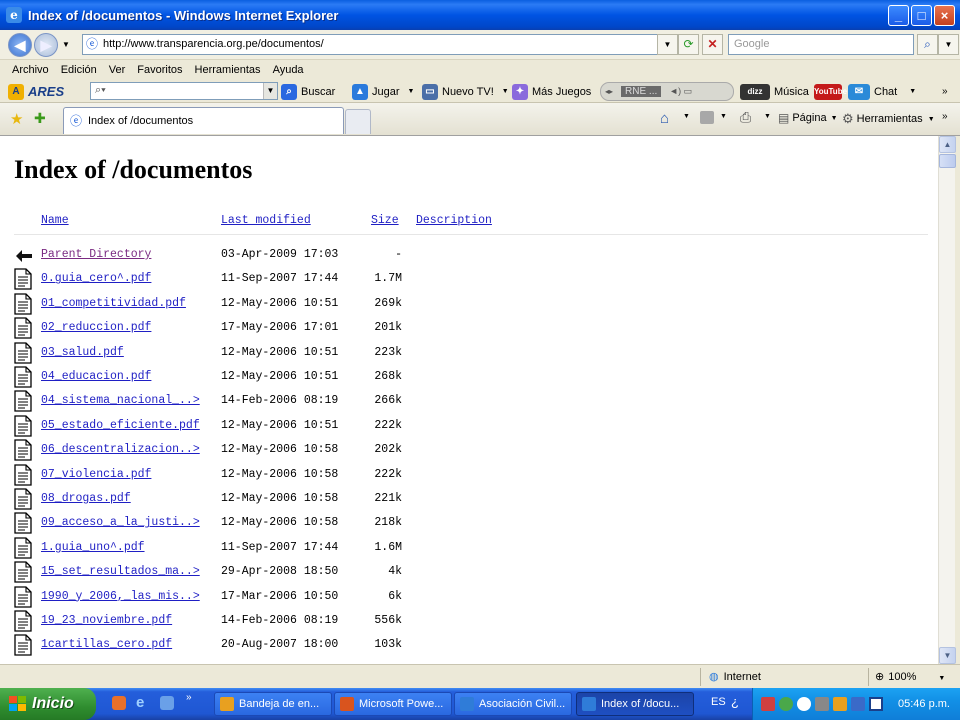 This screenshot has height=720, width=960. I want to click on column-header-size: Size, so click(385, 220).